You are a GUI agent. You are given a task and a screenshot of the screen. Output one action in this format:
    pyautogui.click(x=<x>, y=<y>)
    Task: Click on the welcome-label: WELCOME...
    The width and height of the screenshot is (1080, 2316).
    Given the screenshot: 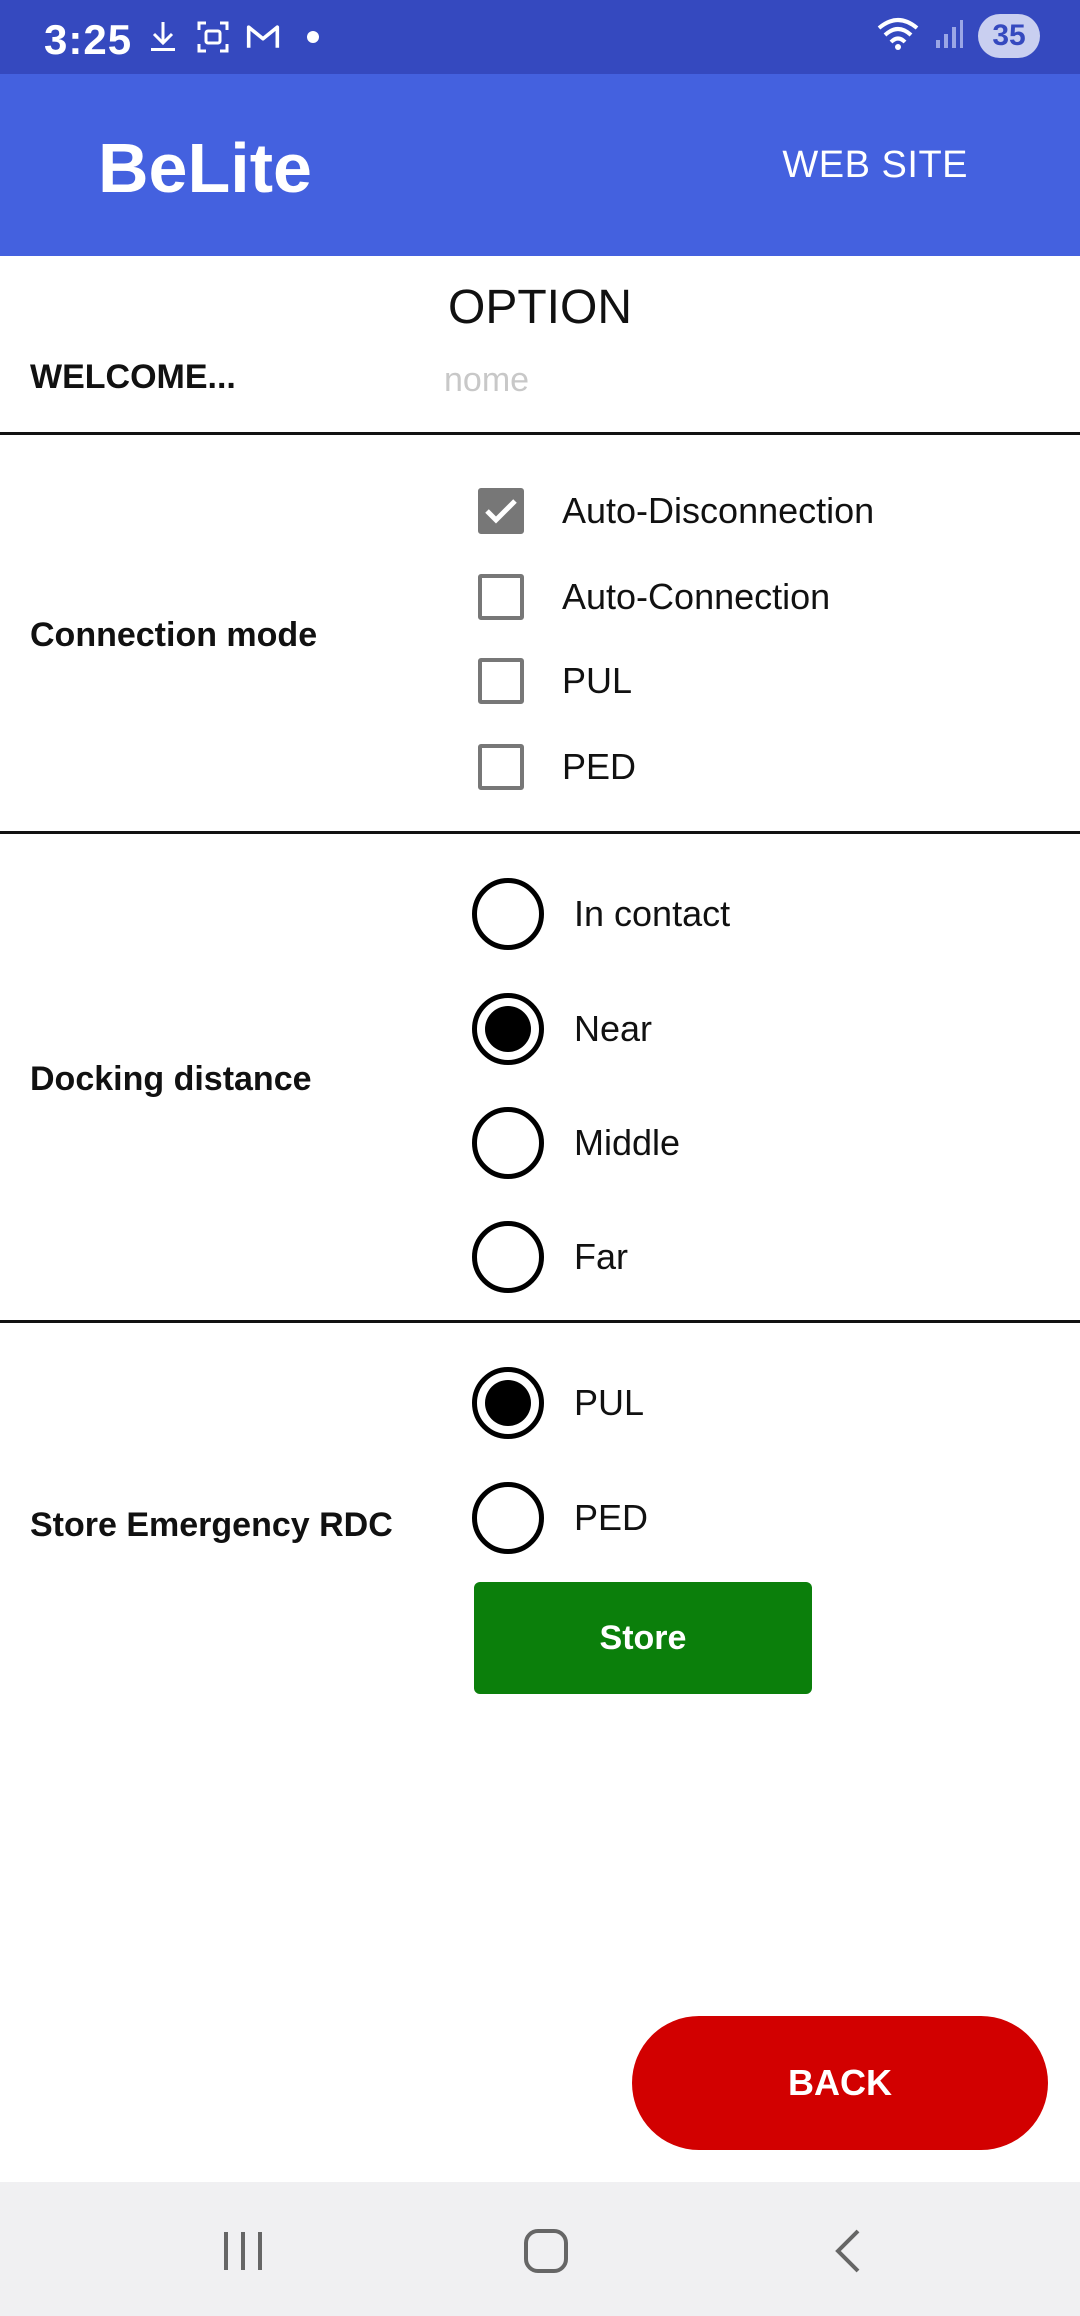 What is the action you would take?
    pyautogui.click(x=133, y=377)
    